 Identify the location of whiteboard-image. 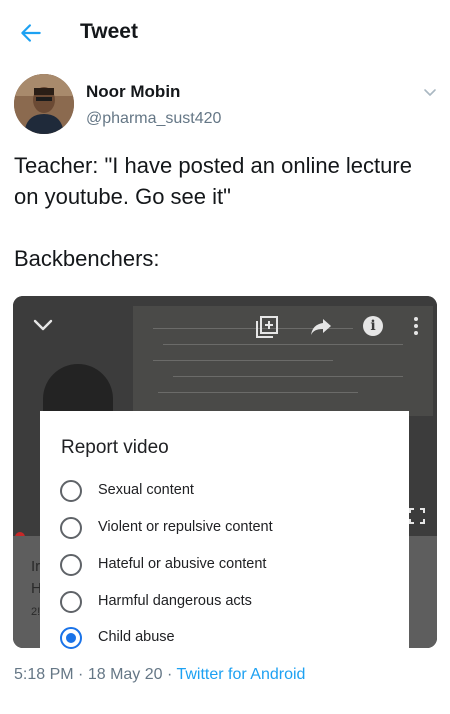
(283, 361).